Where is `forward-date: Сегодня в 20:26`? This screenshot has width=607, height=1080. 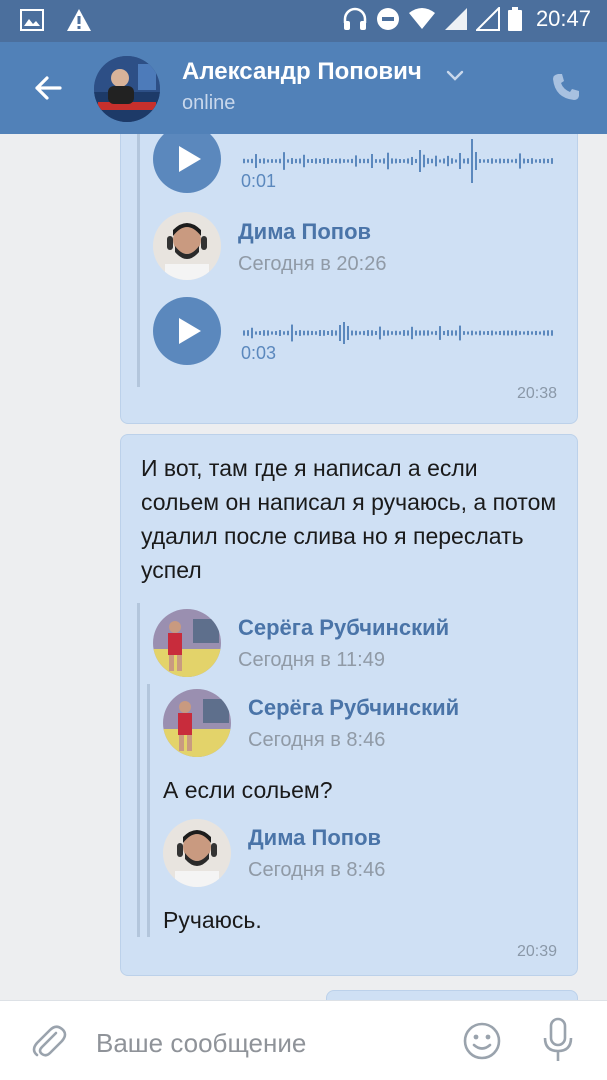
forward-date: Сегодня в 20:26 is located at coordinates (312, 264).